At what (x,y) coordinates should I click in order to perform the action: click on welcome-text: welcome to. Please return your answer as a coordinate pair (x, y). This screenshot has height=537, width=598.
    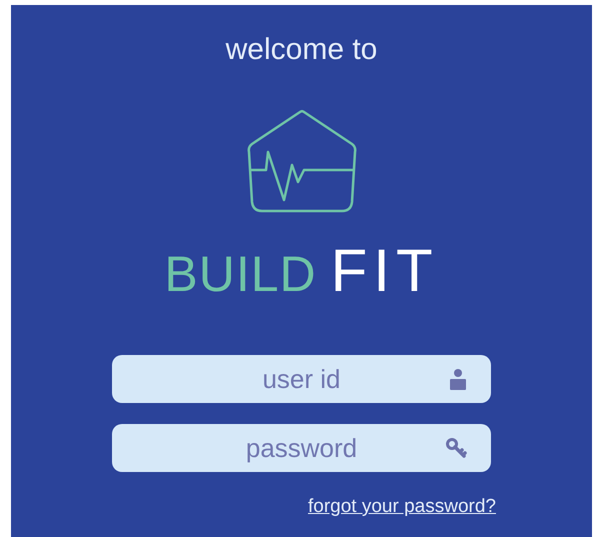
    Looking at the image, I should click on (302, 50).